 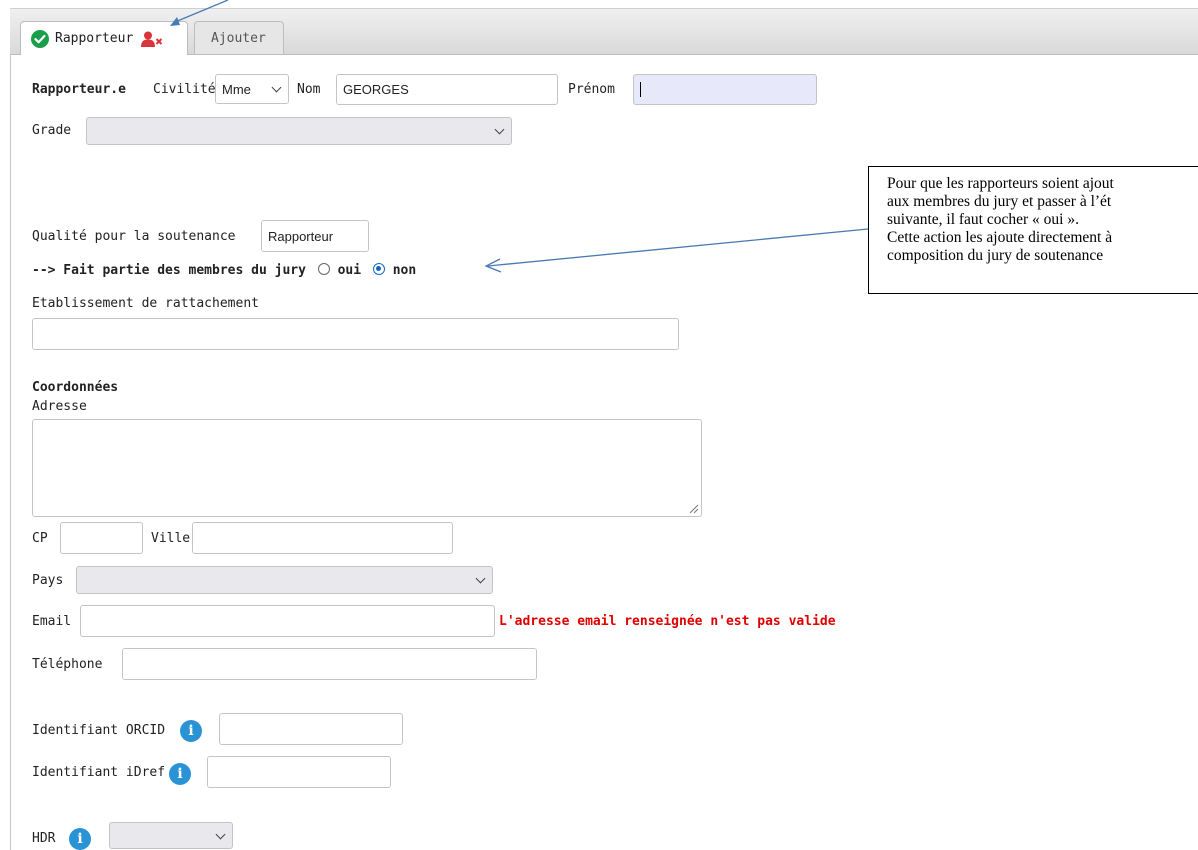 I want to click on arrow-to-tab, so click(x=201, y=11).